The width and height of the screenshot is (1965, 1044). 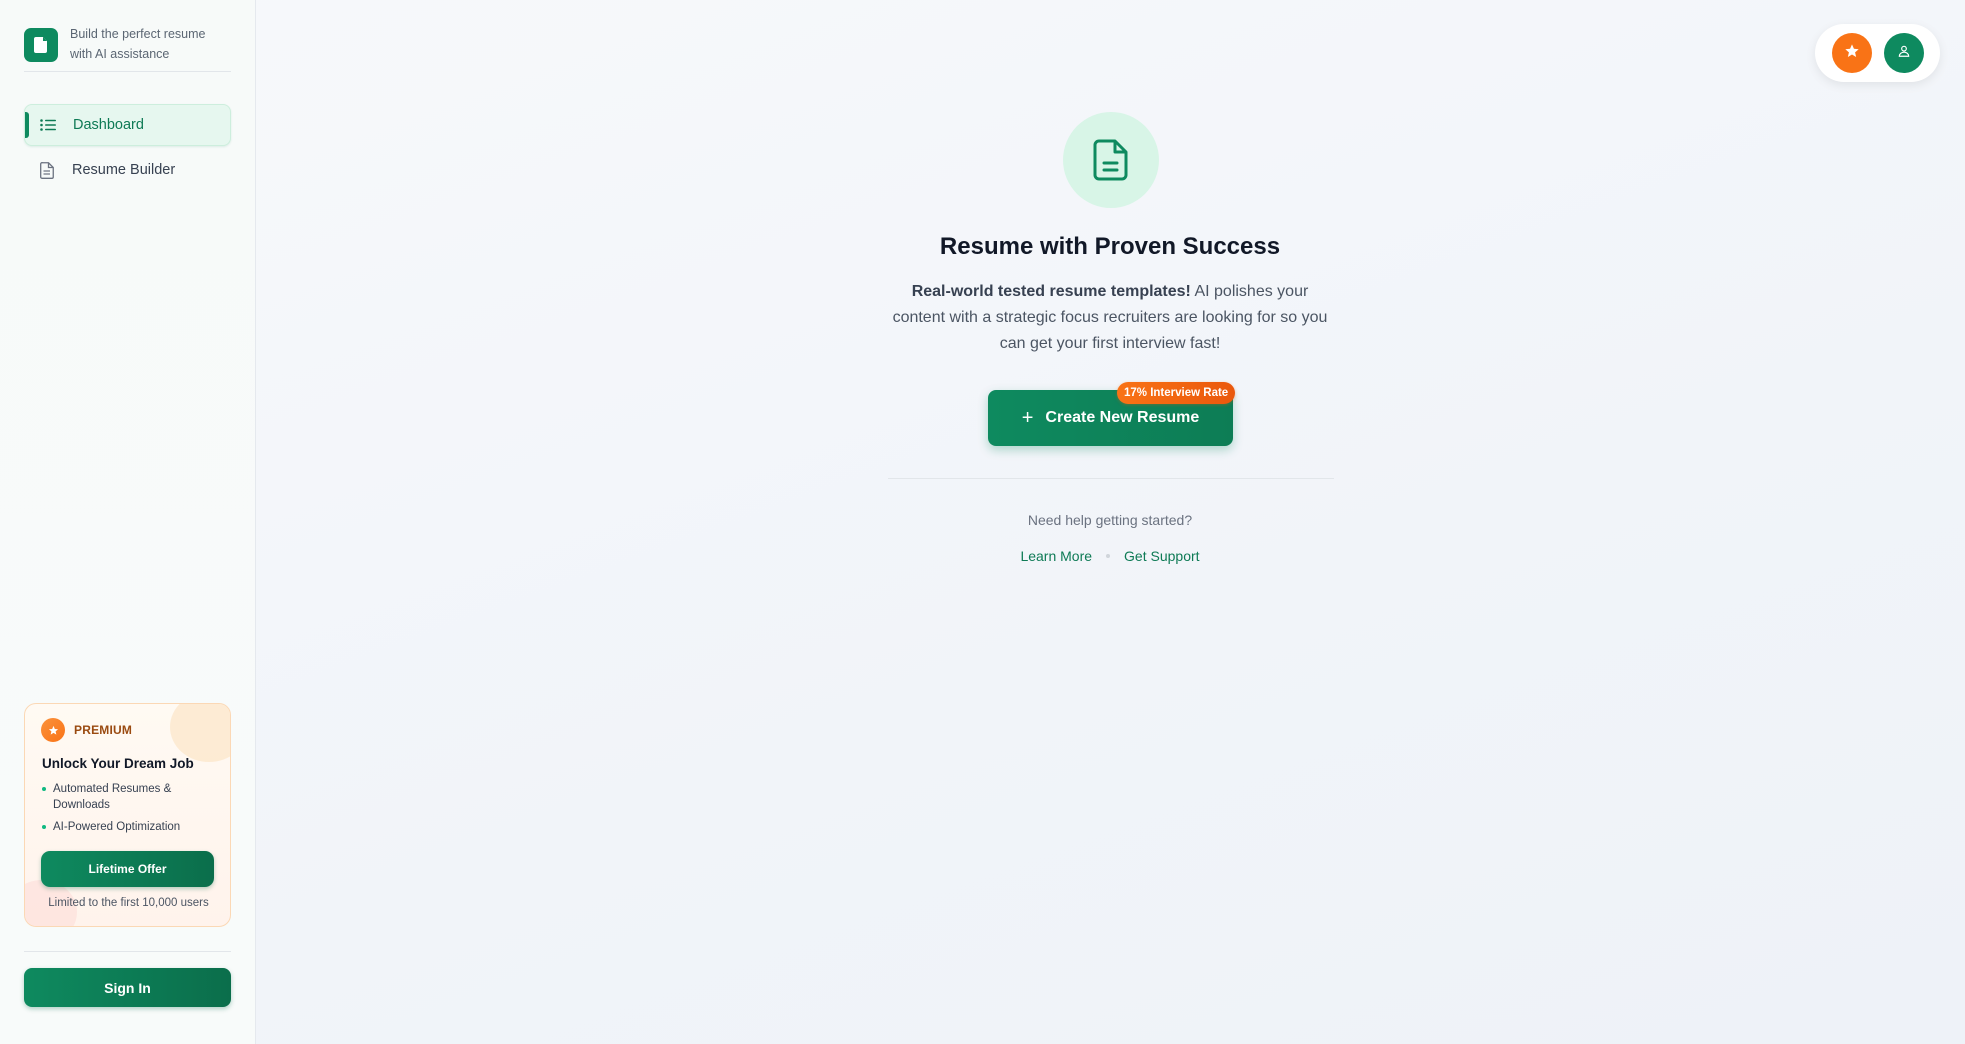 What do you see at coordinates (1877, 53) in the screenshot?
I see `top-actions` at bounding box center [1877, 53].